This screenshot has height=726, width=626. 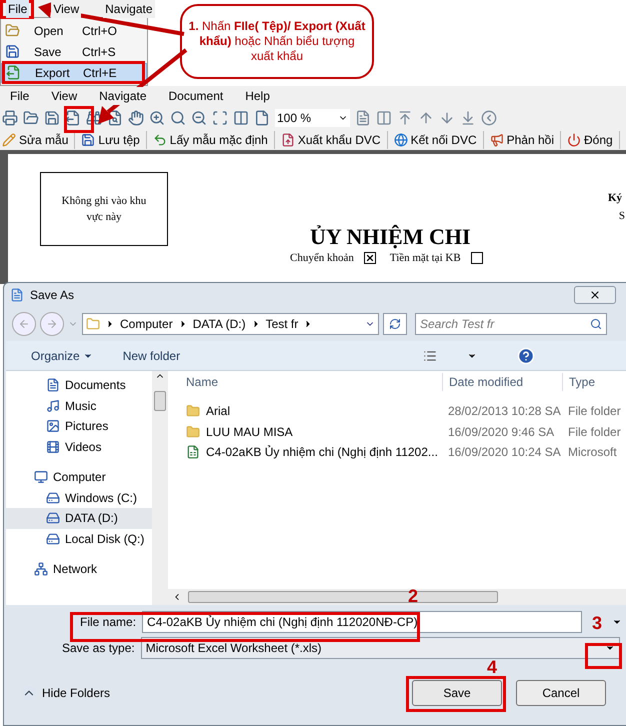 I want to click on toolbar-button: Đóng, so click(x=593, y=140).